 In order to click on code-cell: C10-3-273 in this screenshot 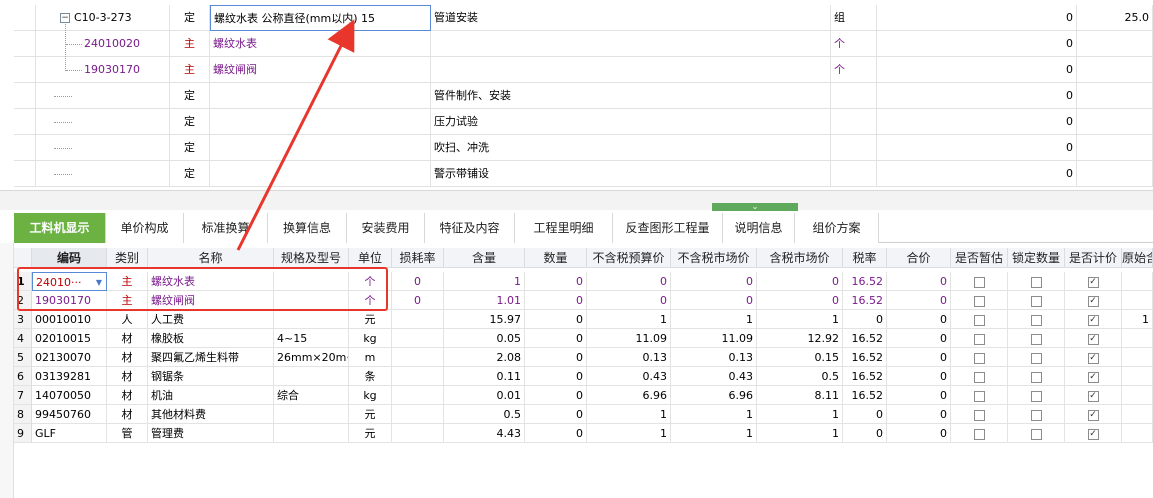, I will do `click(103, 18)`.